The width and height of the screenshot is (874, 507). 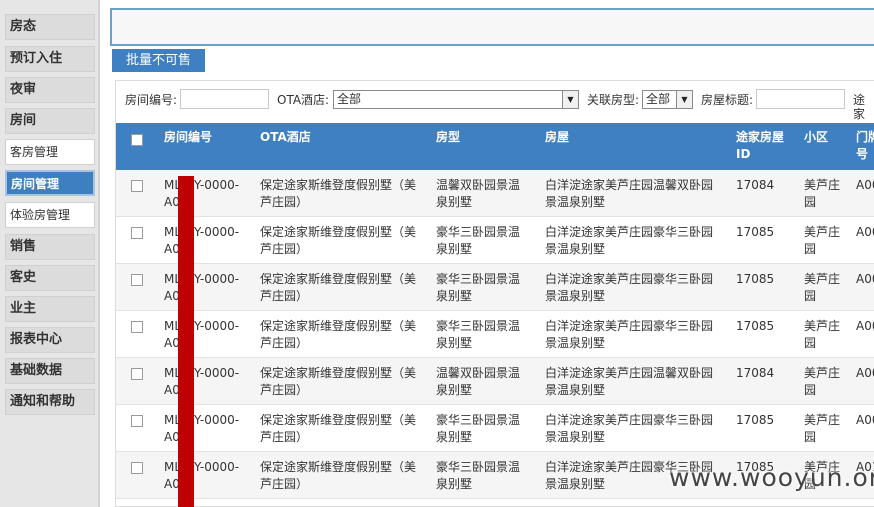 What do you see at coordinates (448, 137) in the screenshot?
I see `header-room-type: 房型` at bounding box center [448, 137].